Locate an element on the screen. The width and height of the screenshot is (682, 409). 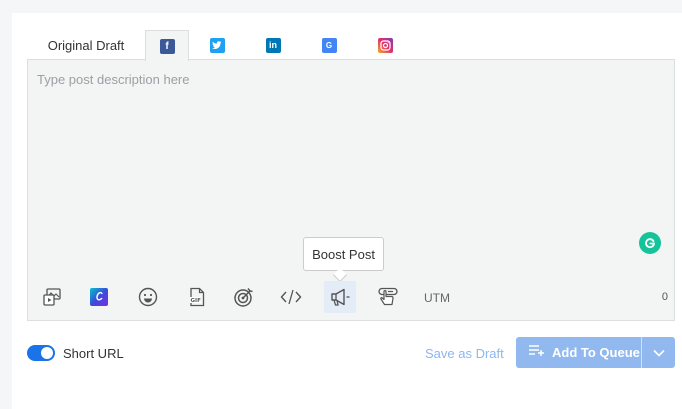
svg-text: GIF is located at coordinates (196, 301).